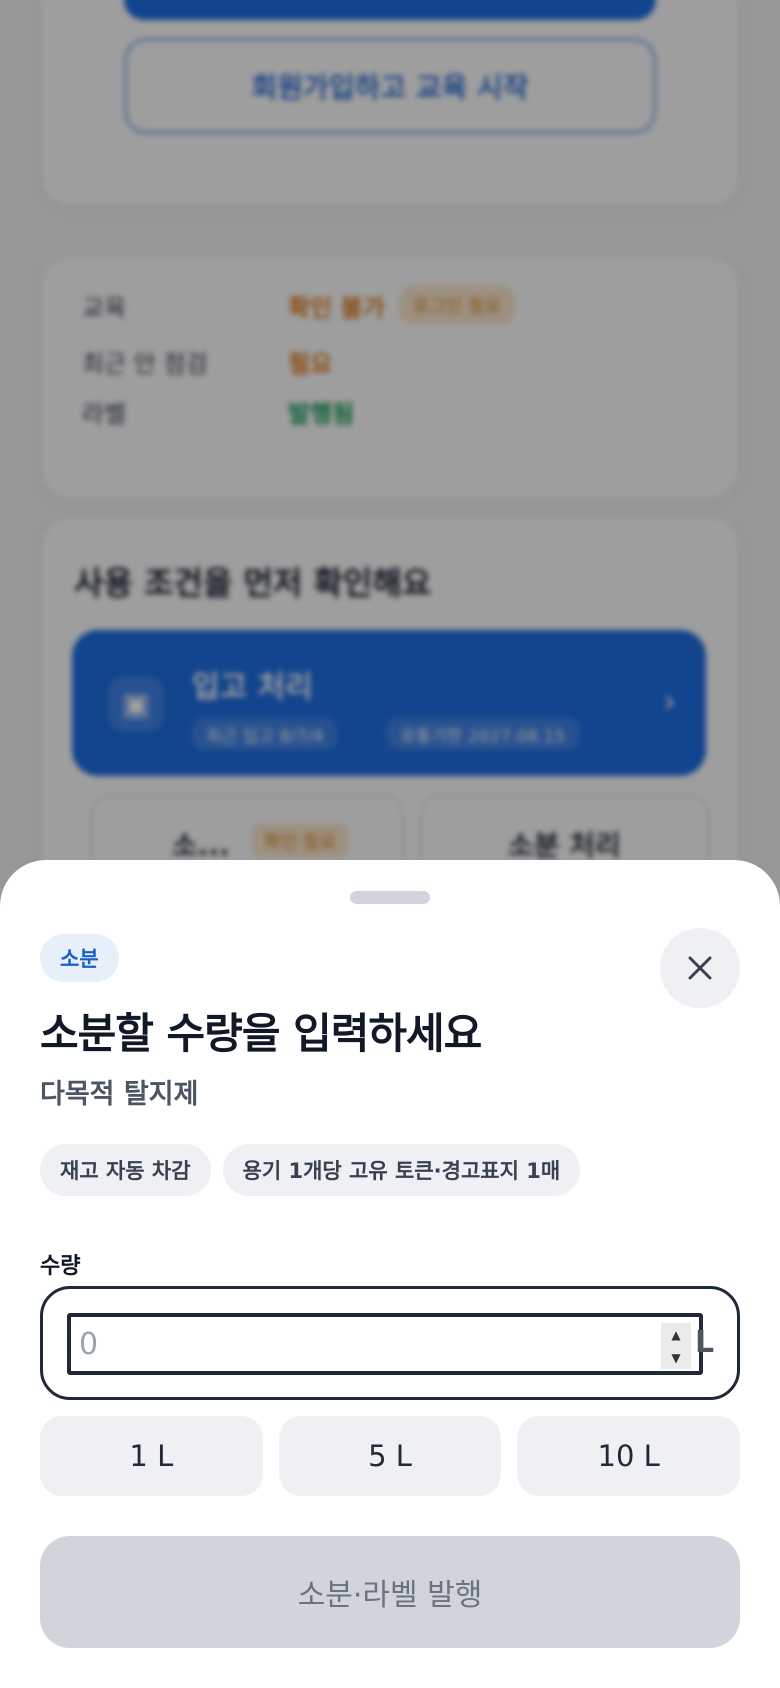 This screenshot has width=780, height=1688. What do you see at coordinates (261, 1033) in the screenshot?
I see `sheet-title: 소분할 수량을 입력하세요` at bounding box center [261, 1033].